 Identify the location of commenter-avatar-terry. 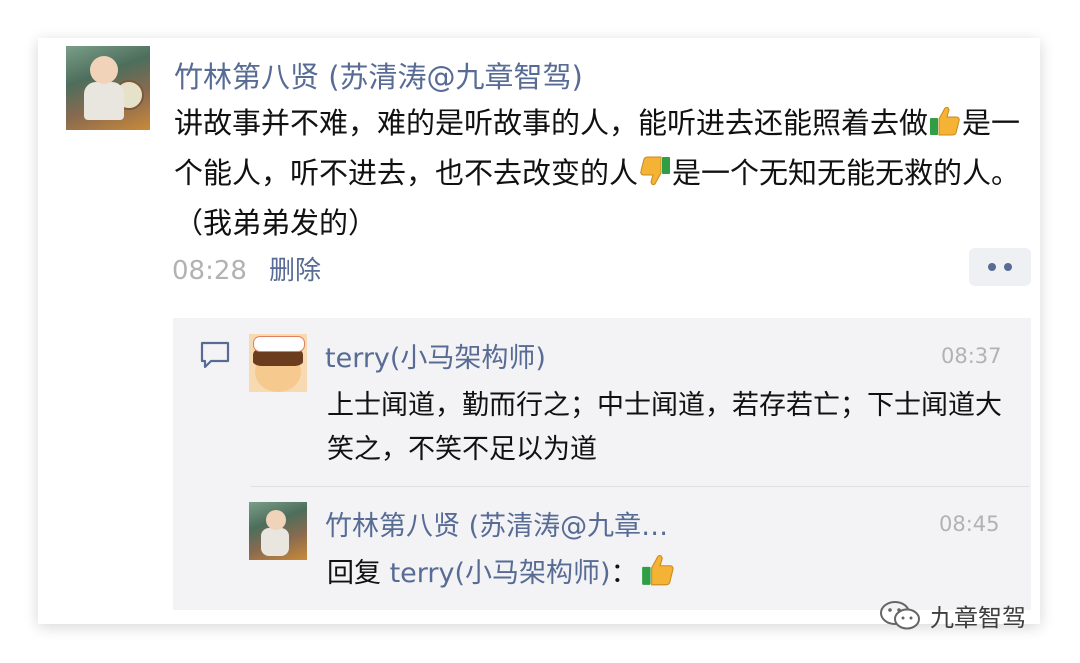
(278, 363).